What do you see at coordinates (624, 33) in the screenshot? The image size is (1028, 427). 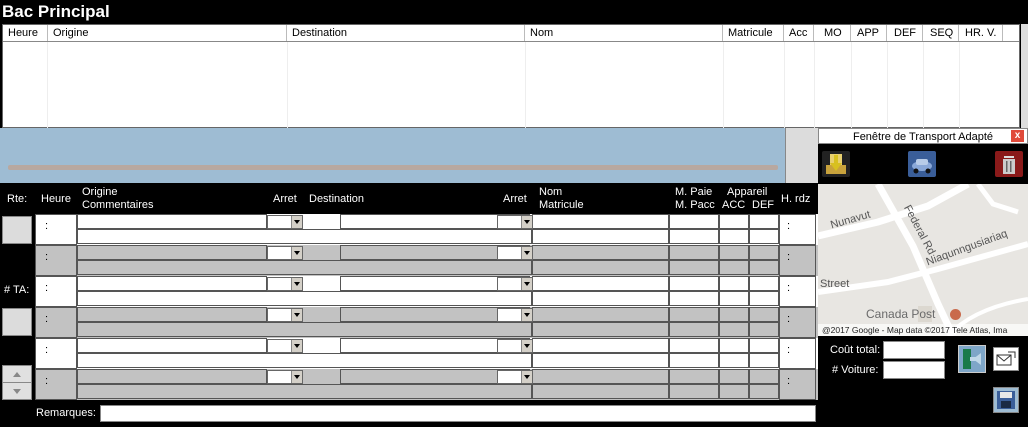 I see `col-nom: Nom` at bounding box center [624, 33].